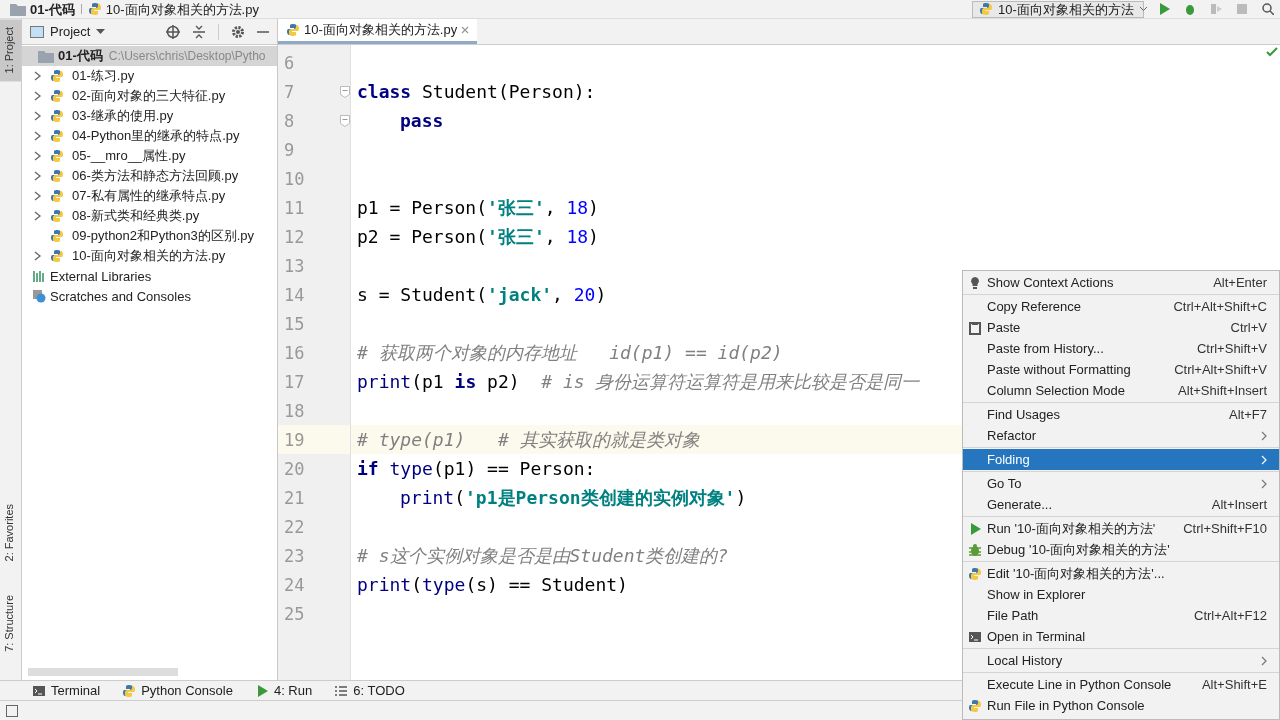 The height and width of the screenshot is (720, 1280). What do you see at coordinates (1058, 9) in the screenshot?
I see `run-configuration-dropdown: 10-面向对象相关的方法` at bounding box center [1058, 9].